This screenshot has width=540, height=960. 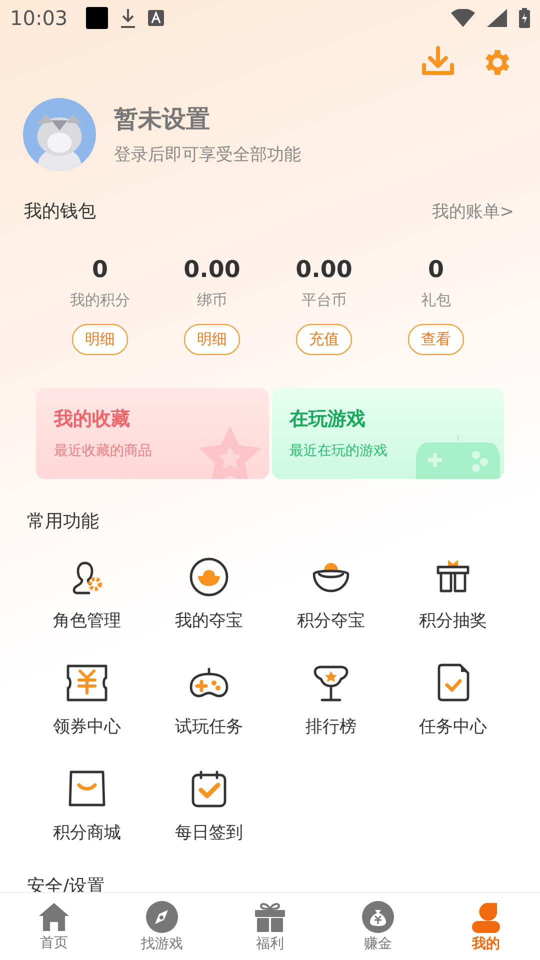 I want to click on stat-label: 我的积分, so click(x=100, y=300).